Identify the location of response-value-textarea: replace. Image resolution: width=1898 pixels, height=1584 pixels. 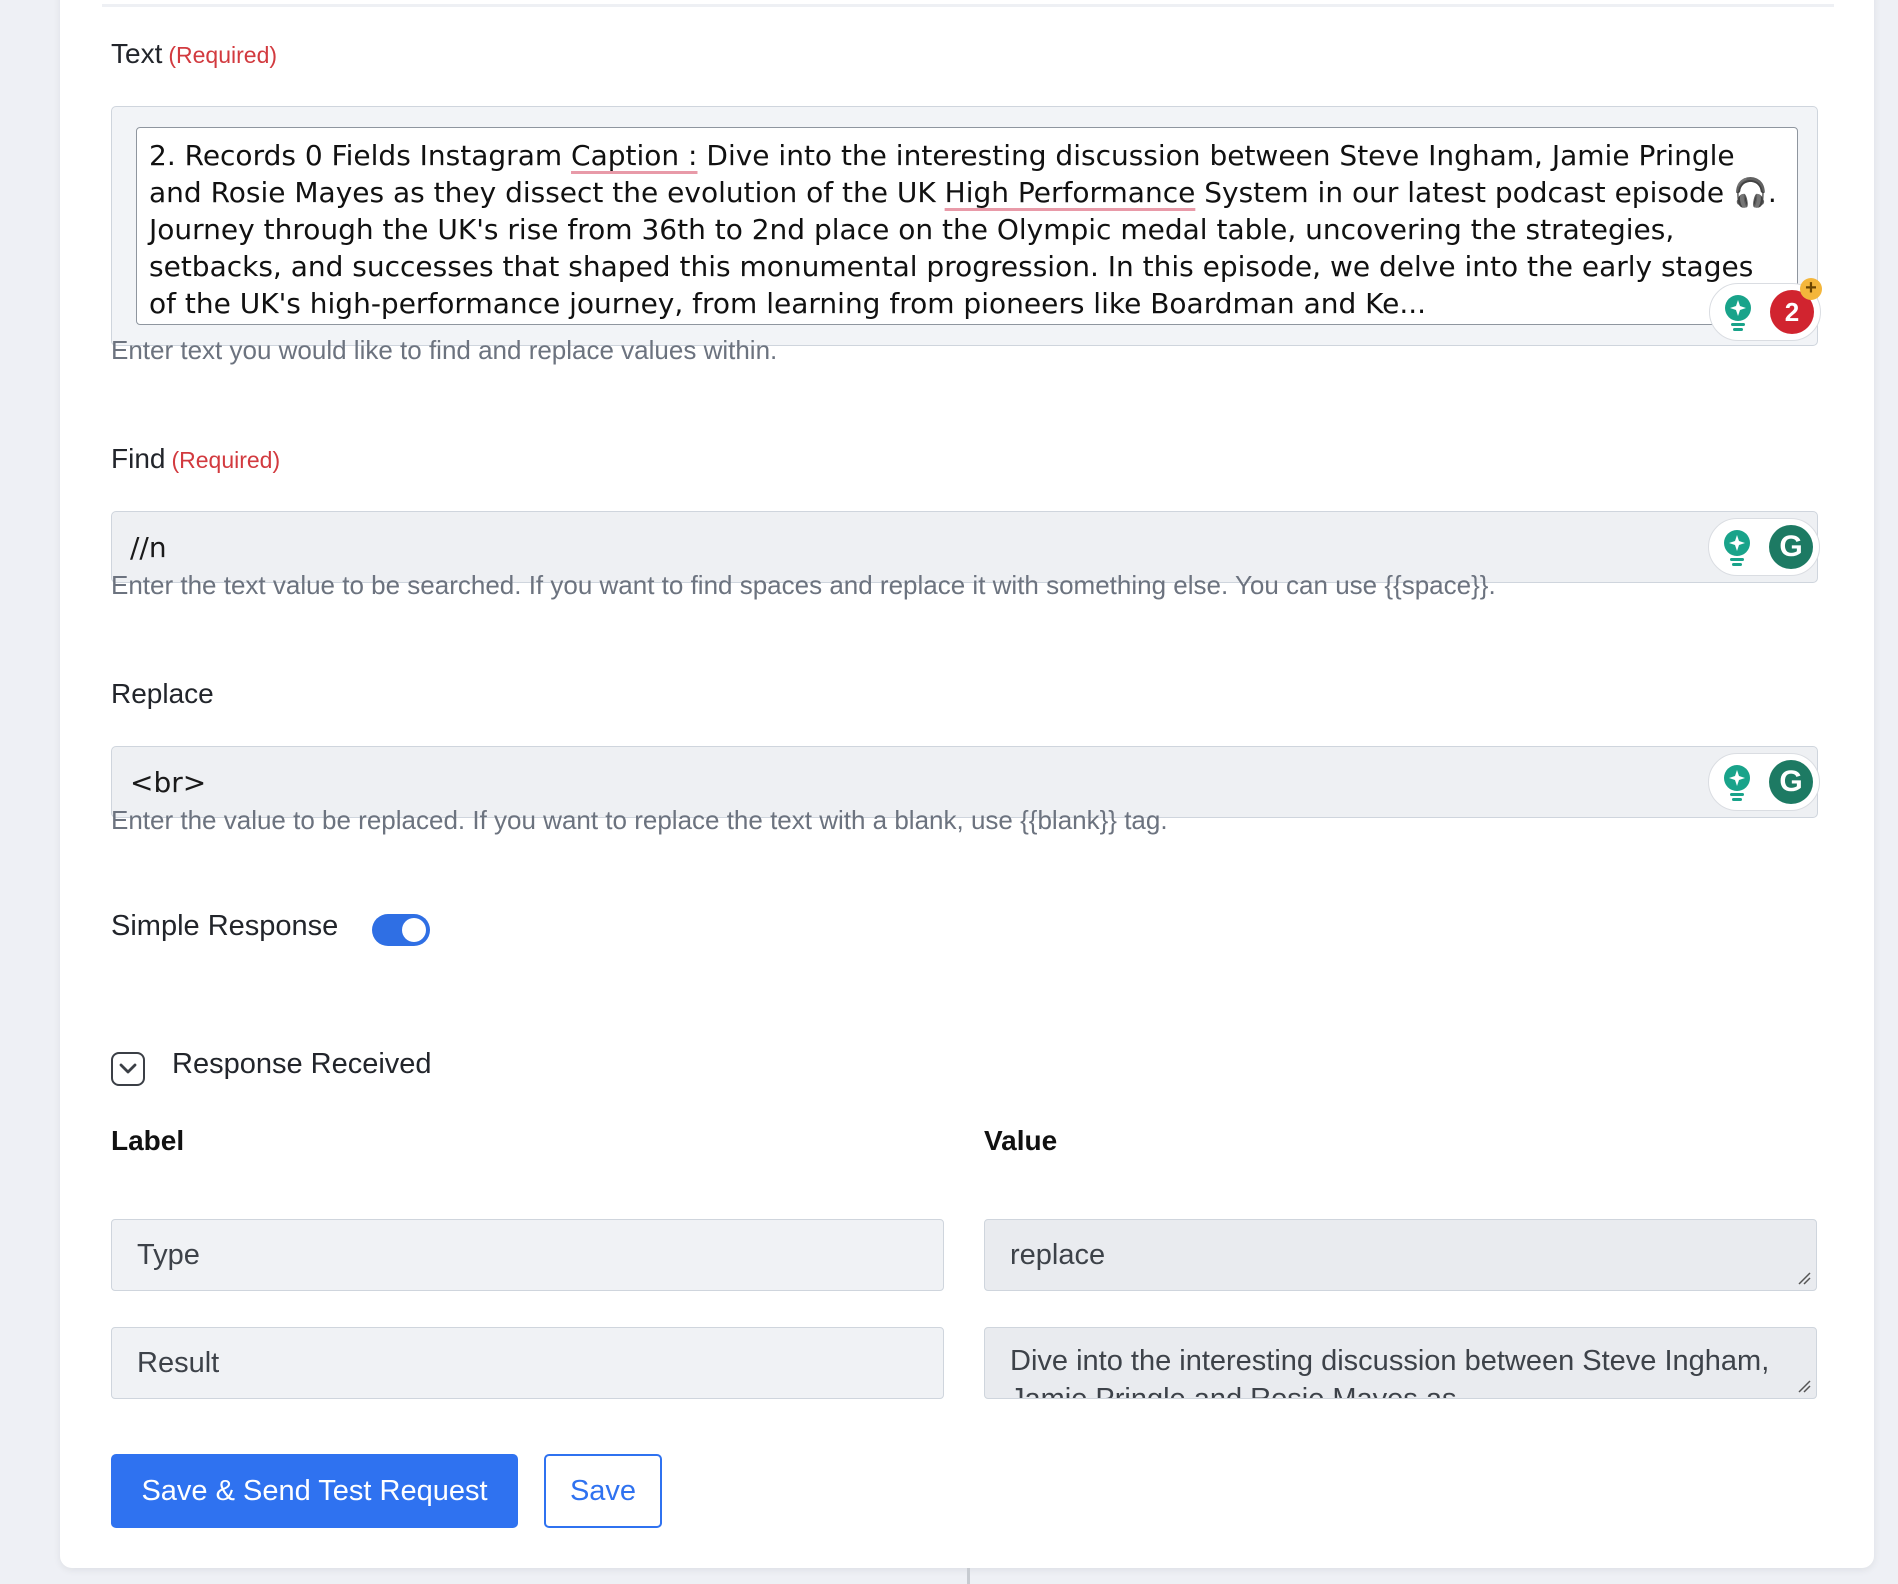
(1400, 1255).